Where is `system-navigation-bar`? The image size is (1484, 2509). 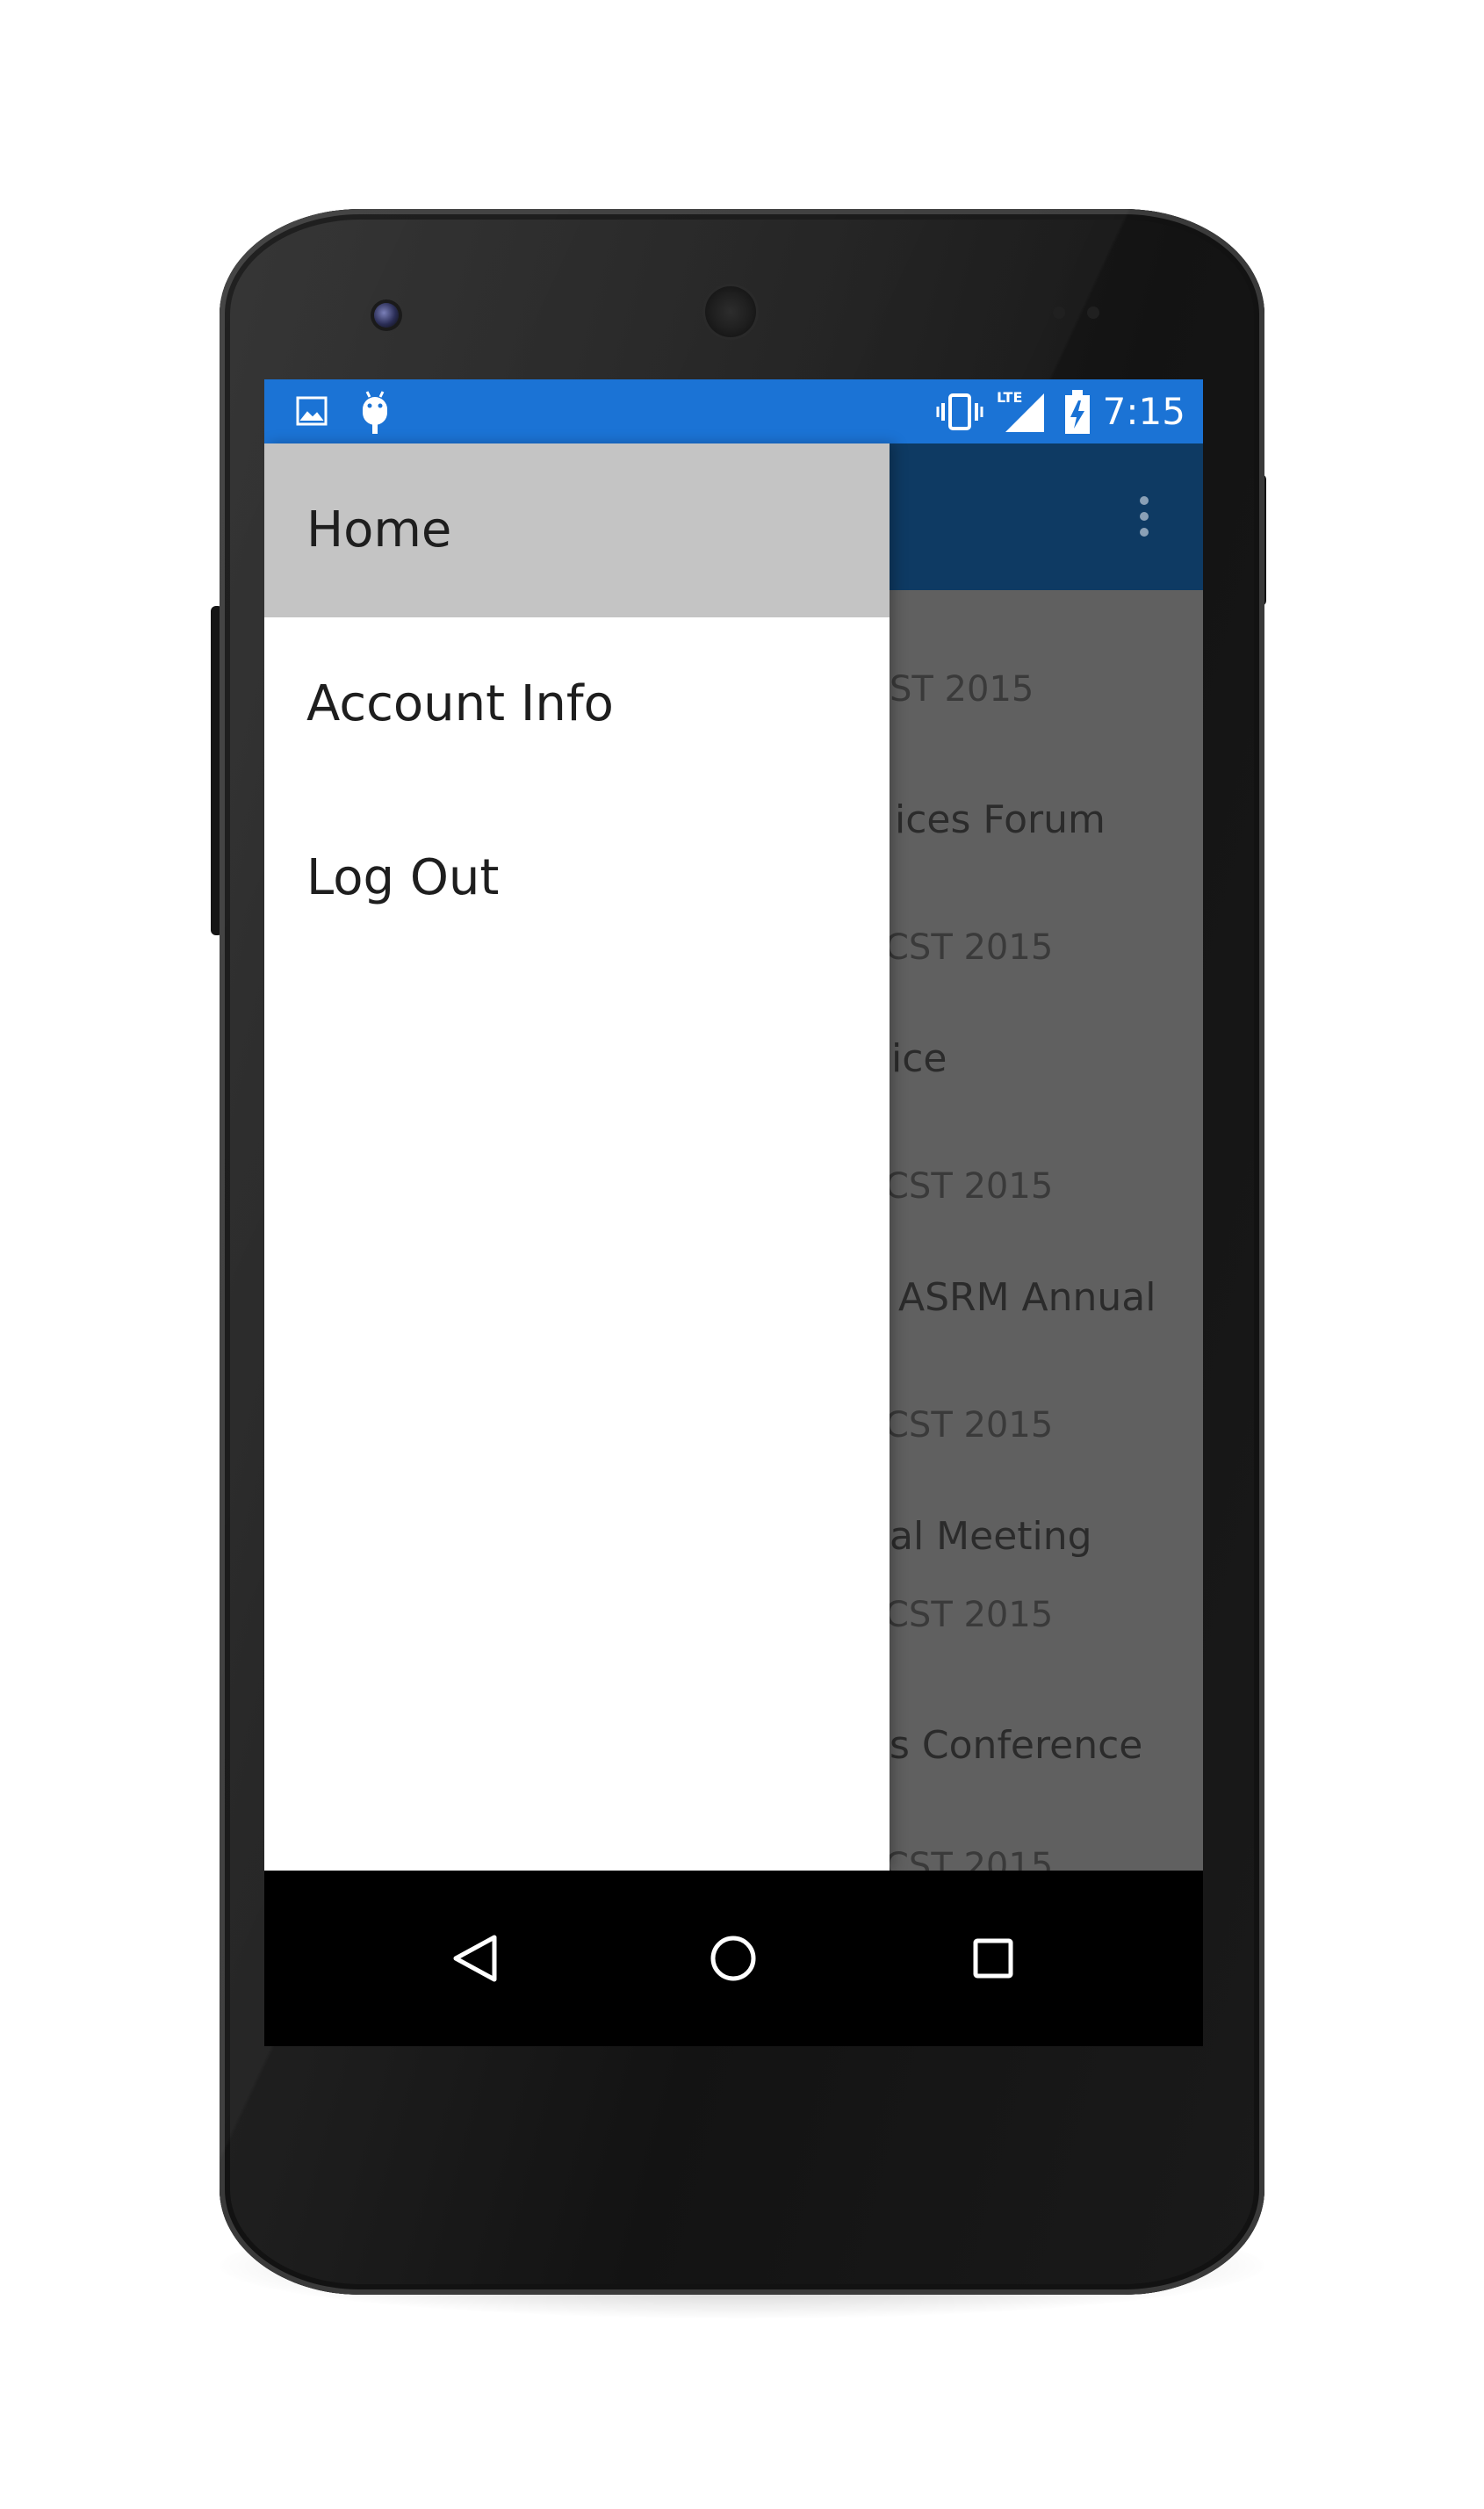 system-navigation-bar is located at coordinates (733, 1958).